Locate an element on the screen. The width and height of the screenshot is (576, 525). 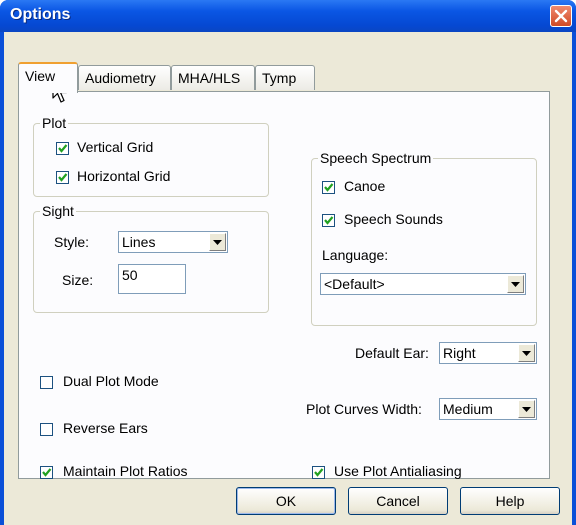
reverse-ears-label: Reverse Ears is located at coordinates (105, 428).